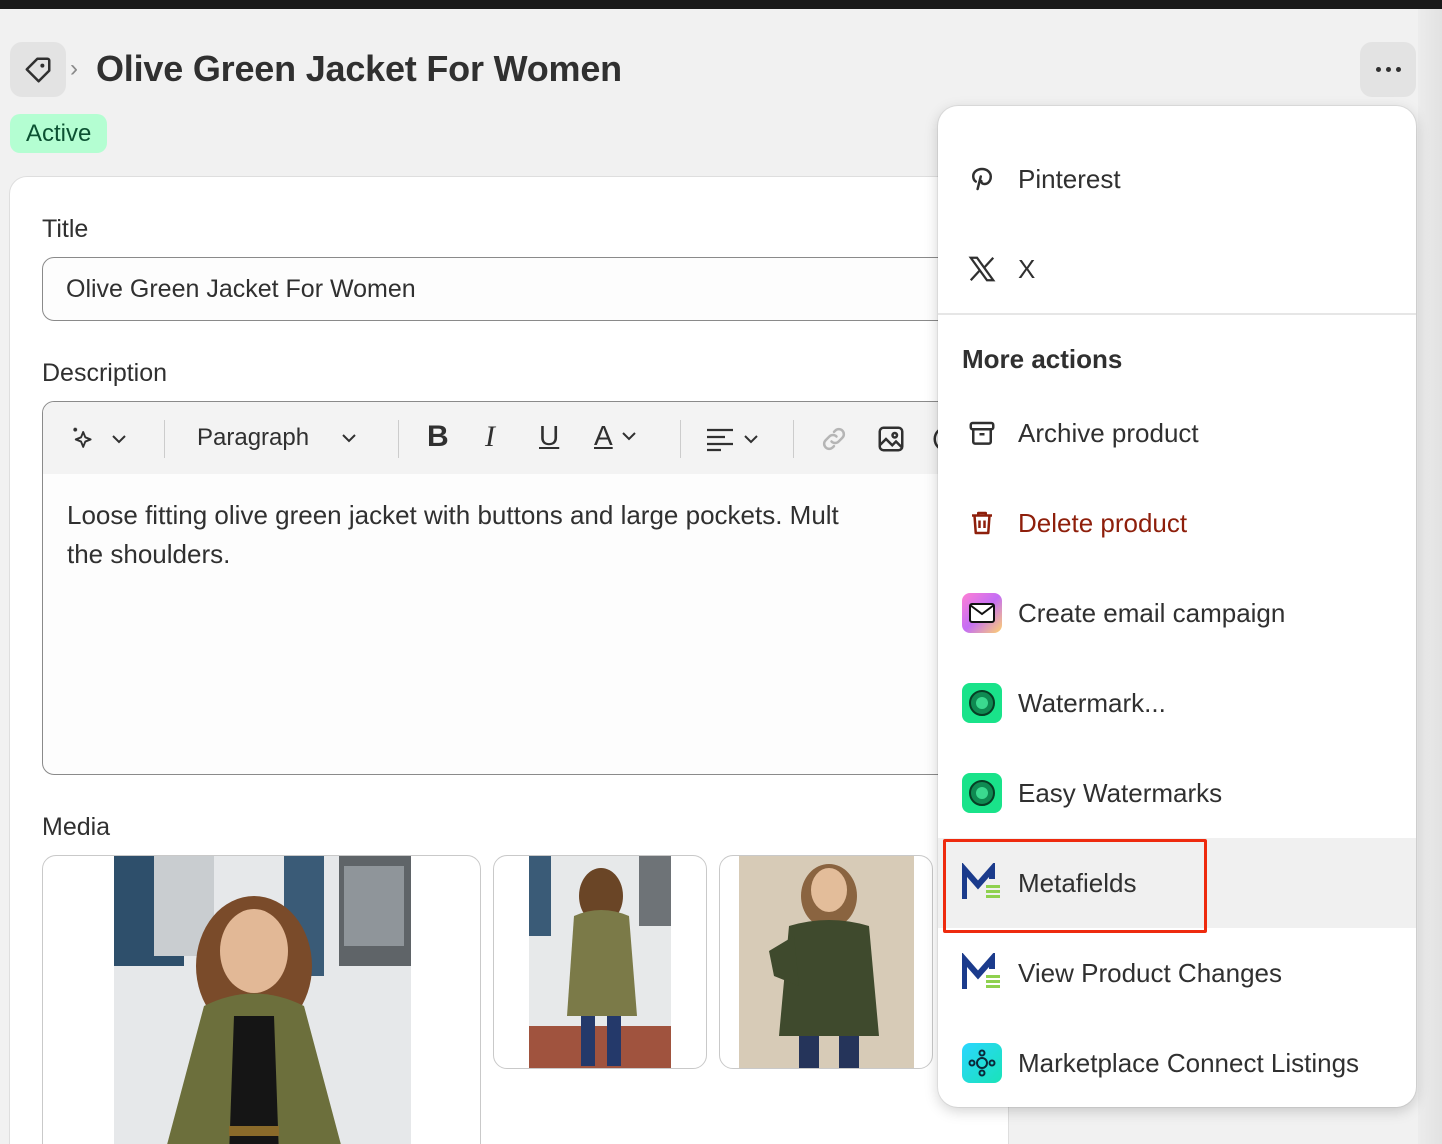 The image size is (1442, 1144). I want to click on title-input, so click(522, 289).